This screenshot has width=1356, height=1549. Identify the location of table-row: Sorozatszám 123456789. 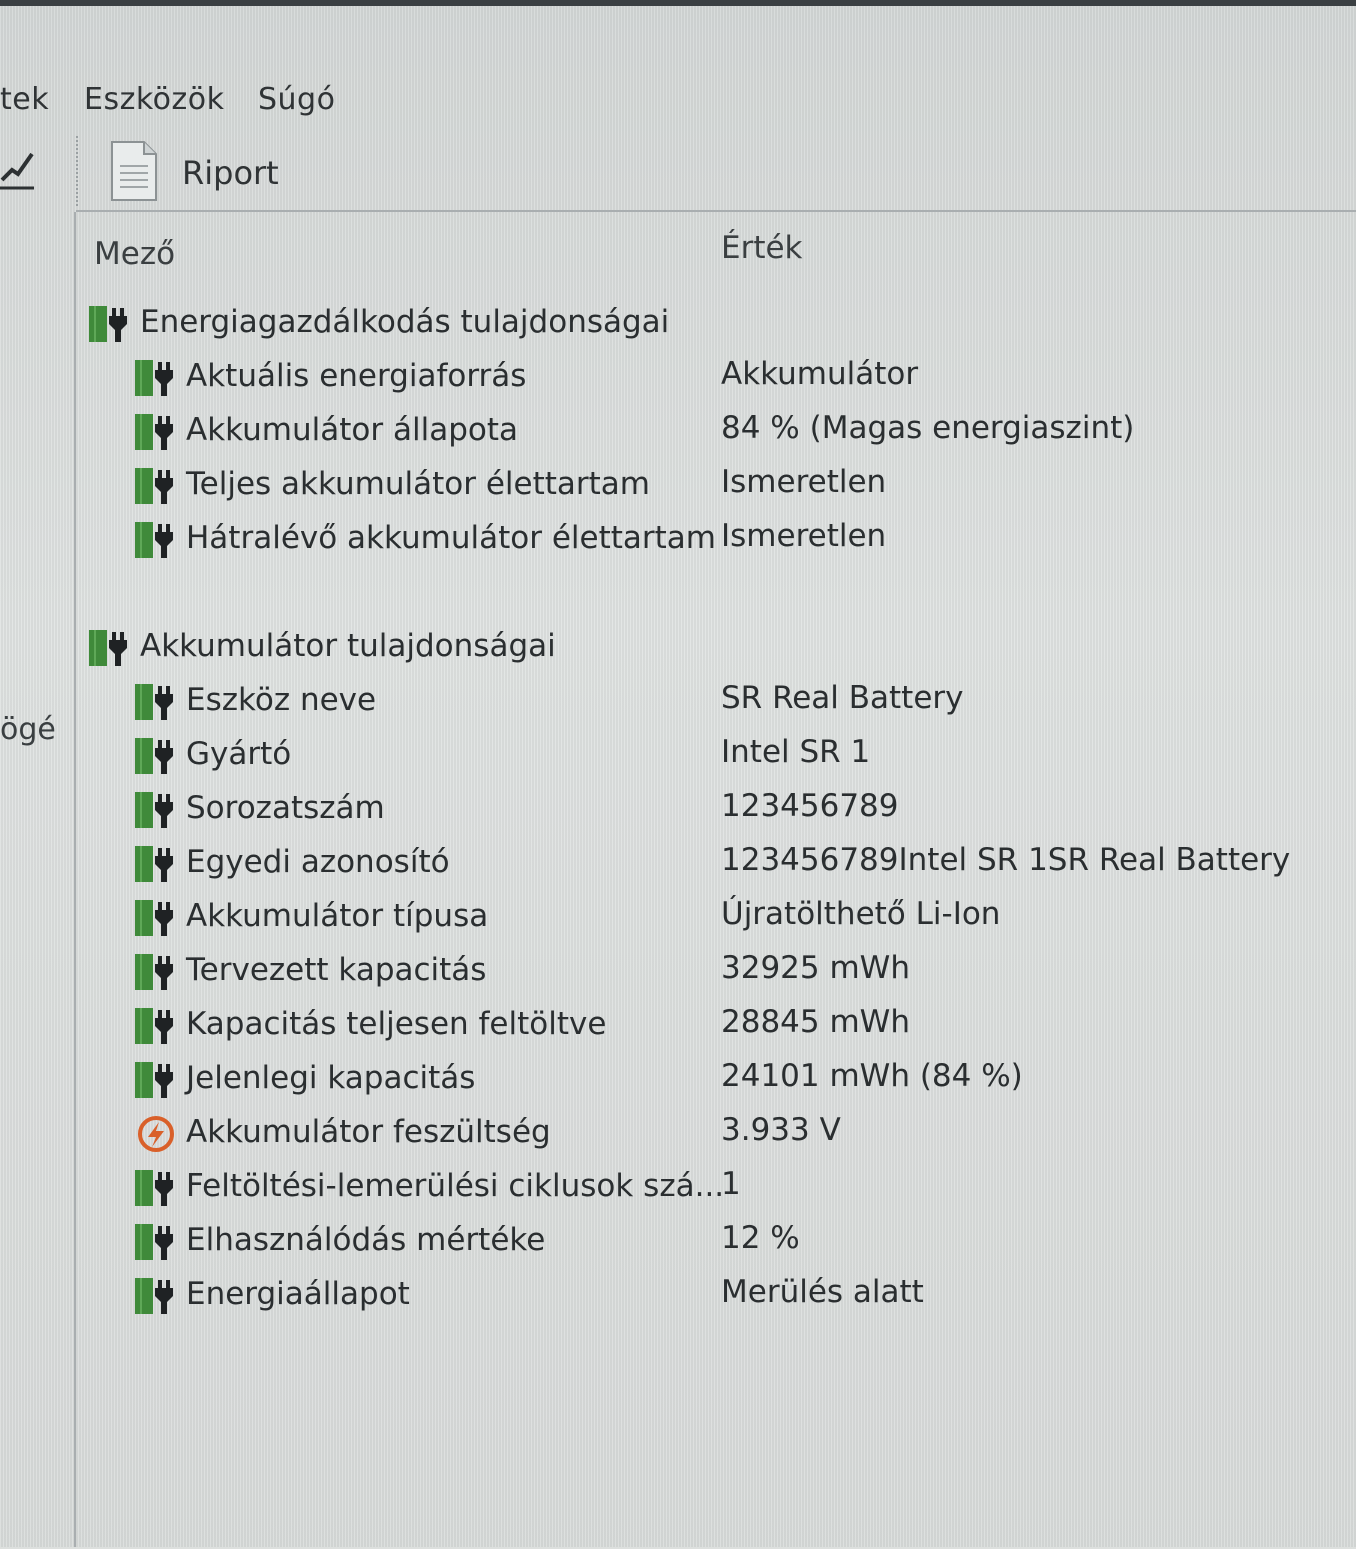
(706, 808).